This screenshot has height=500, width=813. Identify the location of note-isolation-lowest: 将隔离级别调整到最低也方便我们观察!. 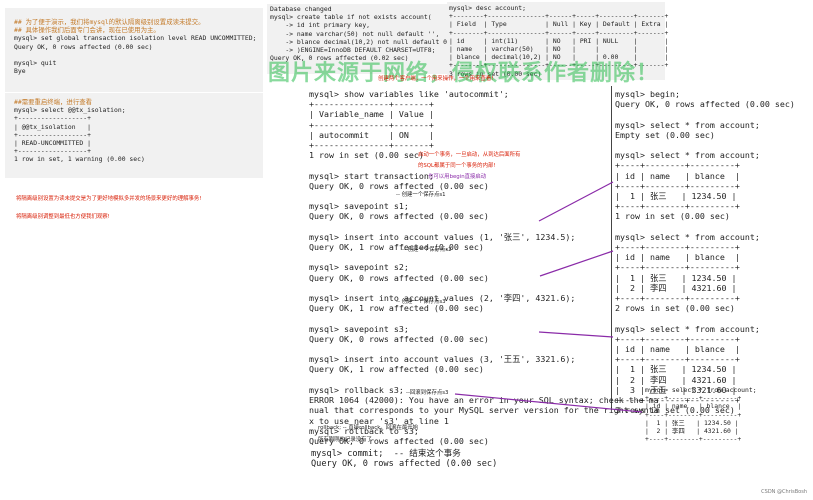
(63, 217).